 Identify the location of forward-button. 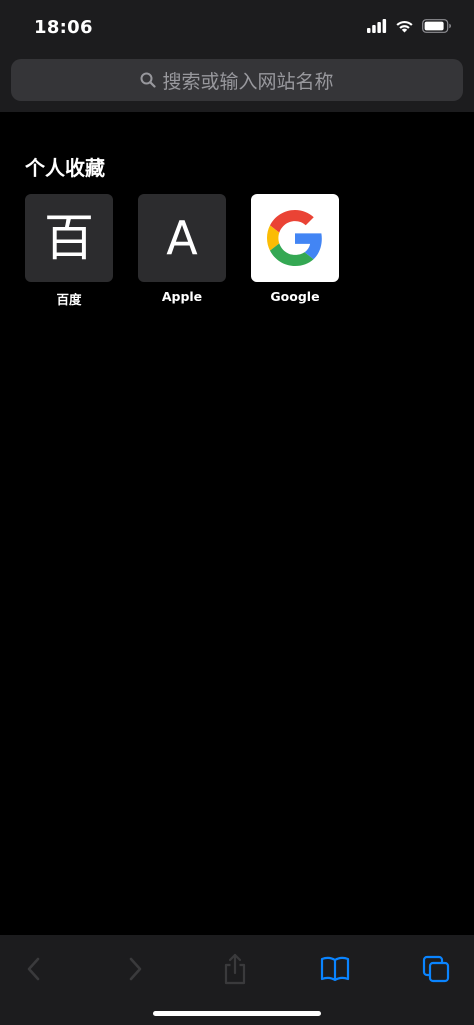
(135, 969).